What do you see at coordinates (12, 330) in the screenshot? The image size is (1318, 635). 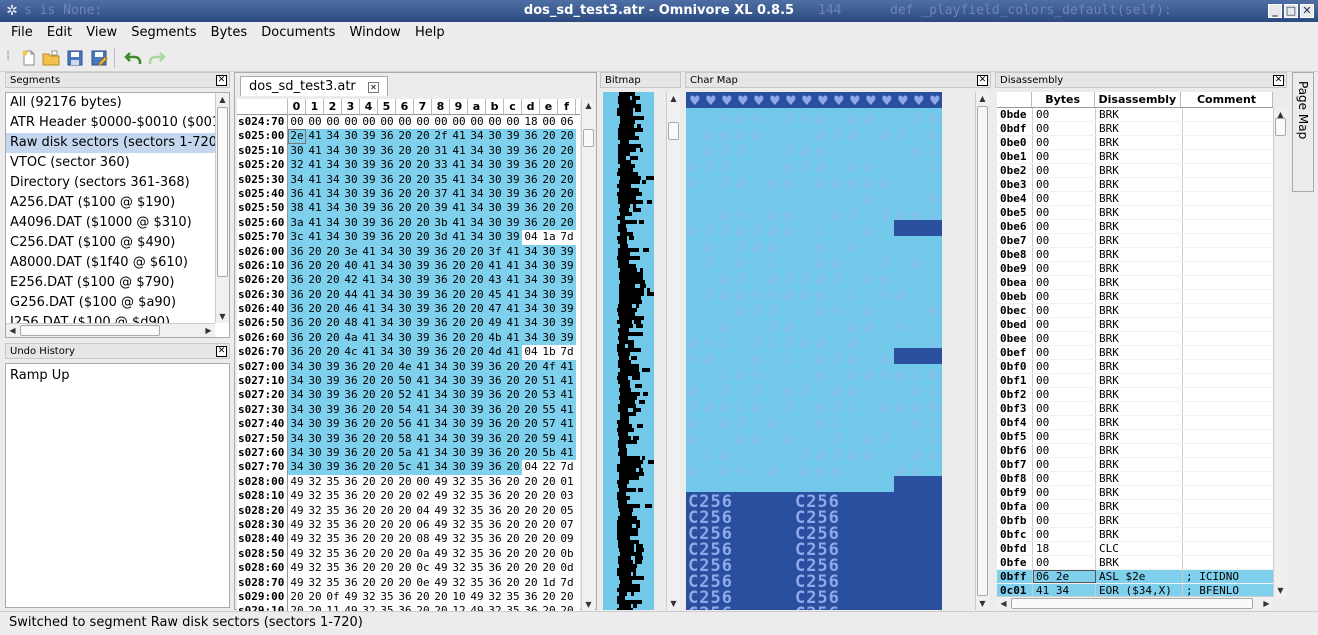 I see `scroll-left-icon: ◀` at bounding box center [12, 330].